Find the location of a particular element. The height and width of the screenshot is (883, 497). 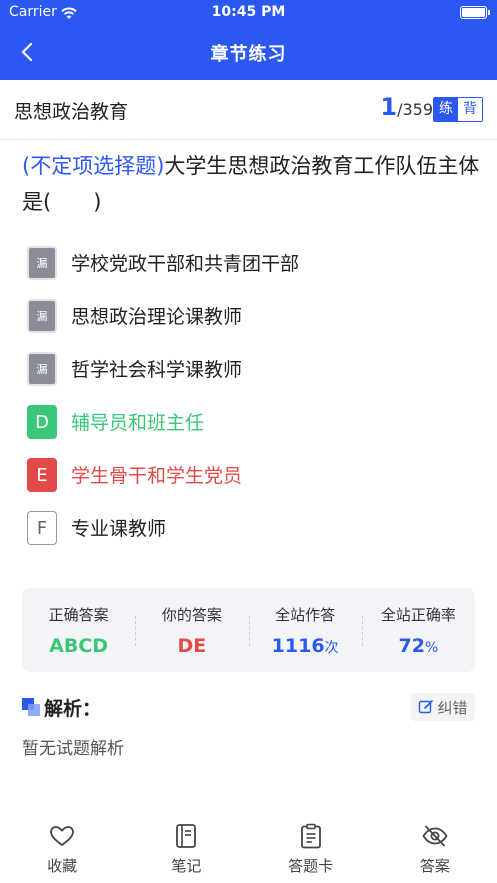

option-text: 思想政治理论课教师 is located at coordinates (157, 317).